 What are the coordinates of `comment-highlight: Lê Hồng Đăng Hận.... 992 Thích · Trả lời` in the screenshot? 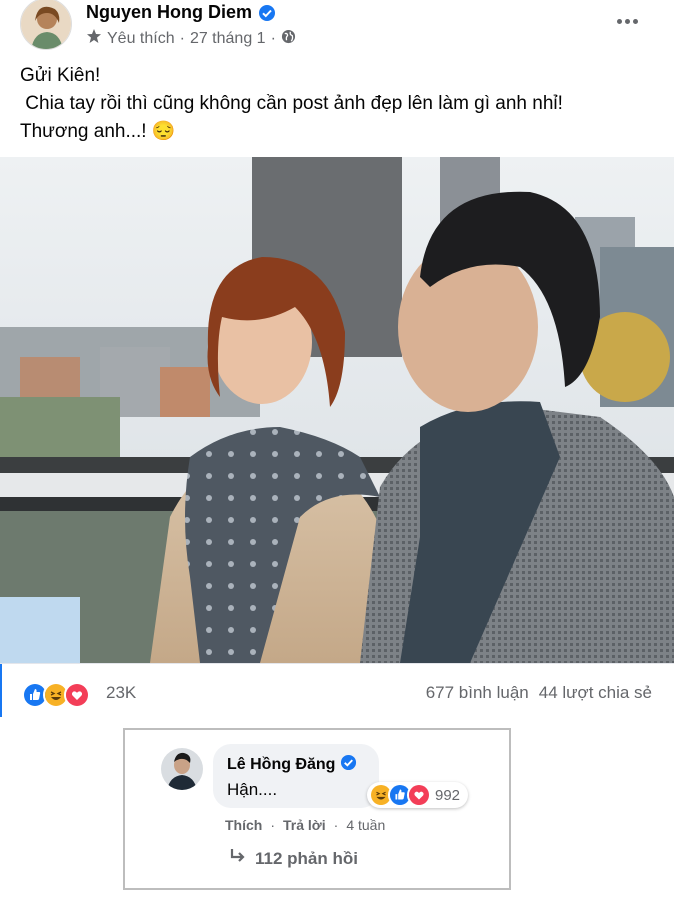 It's located at (317, 809).